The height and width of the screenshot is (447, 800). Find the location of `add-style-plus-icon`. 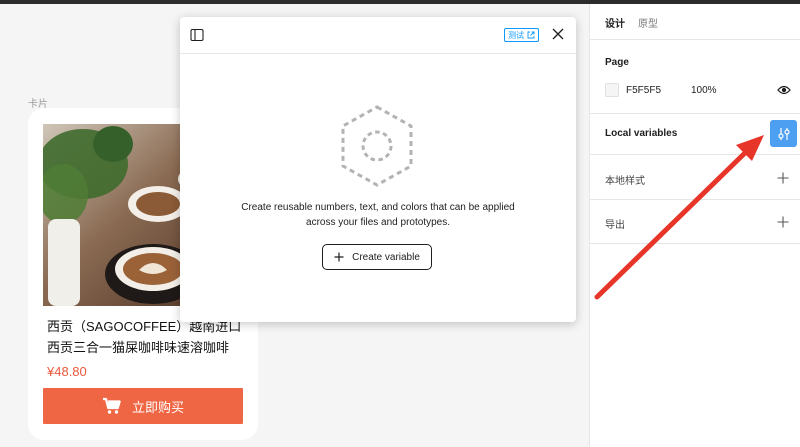

add-style-plus-icon is located at coordinates (783, 178).